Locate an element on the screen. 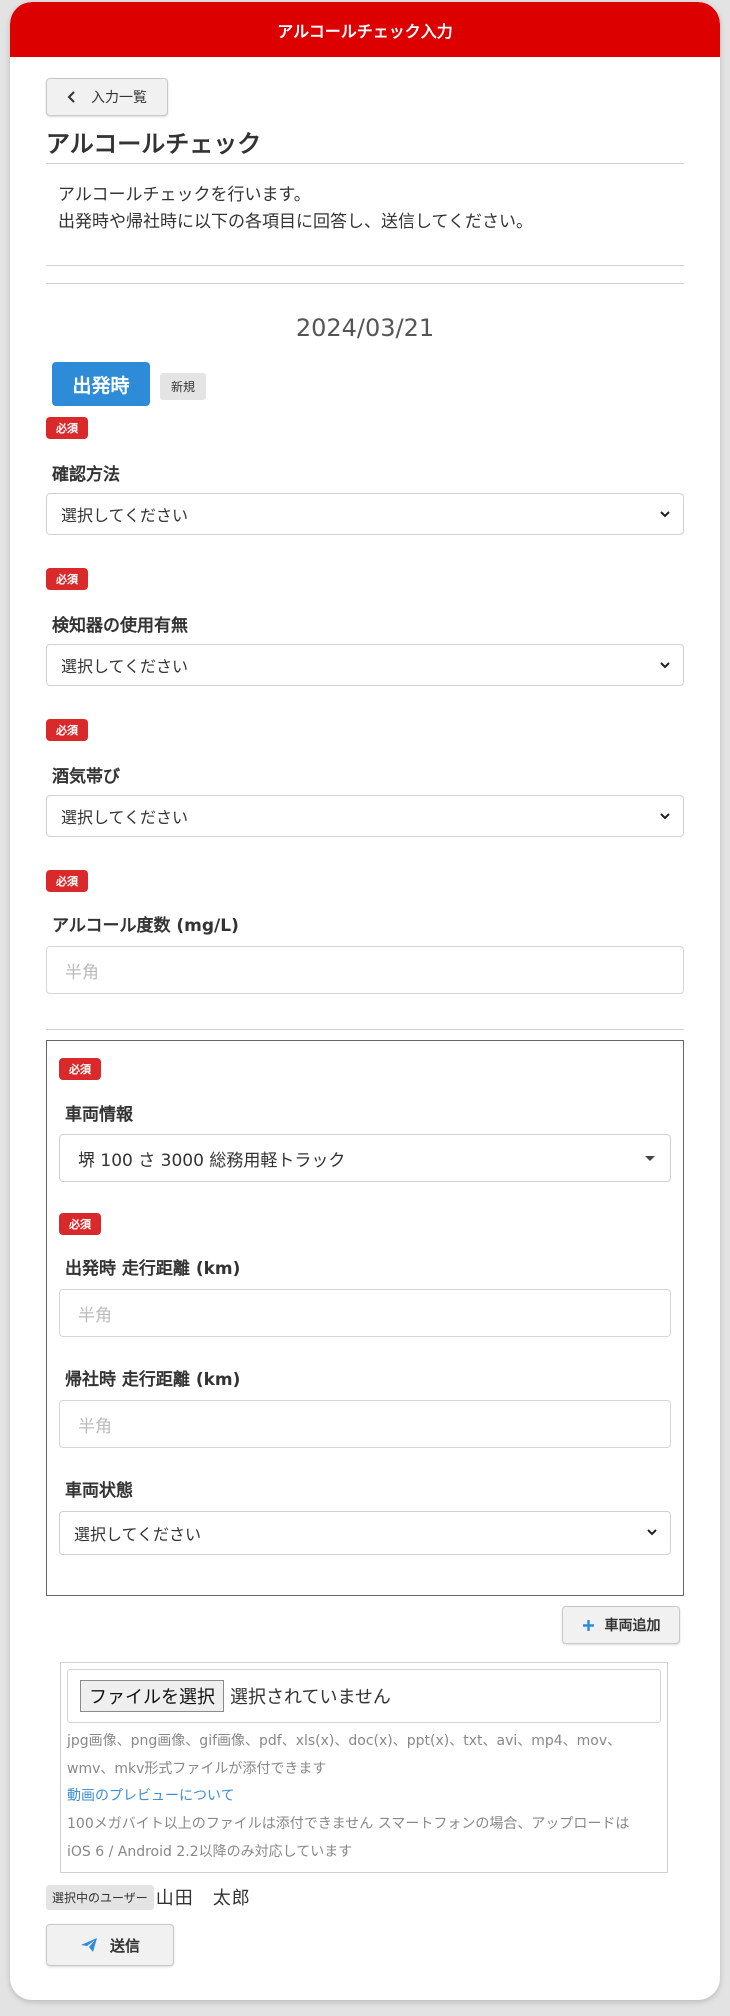 This screenshot has height=2016, width=730. condition-select: 選択してください is located at coordinates (365, 1533).